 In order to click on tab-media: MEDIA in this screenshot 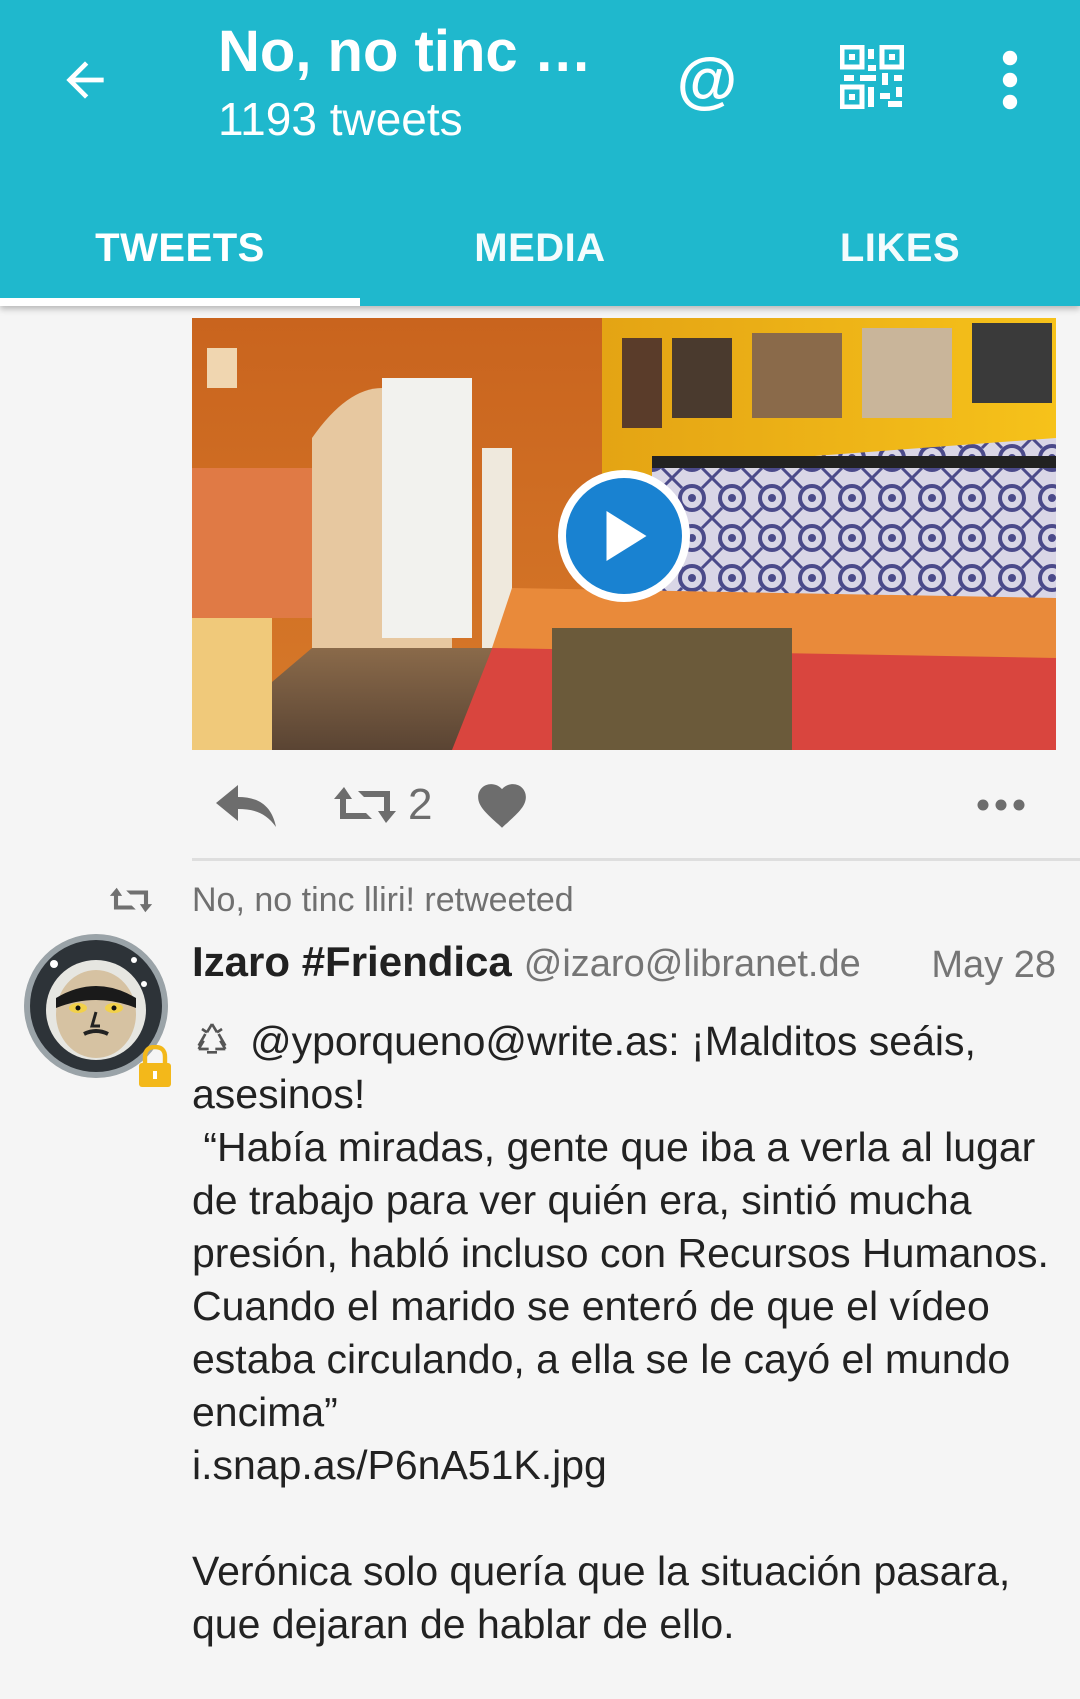, I will do `click(540, 248)`.